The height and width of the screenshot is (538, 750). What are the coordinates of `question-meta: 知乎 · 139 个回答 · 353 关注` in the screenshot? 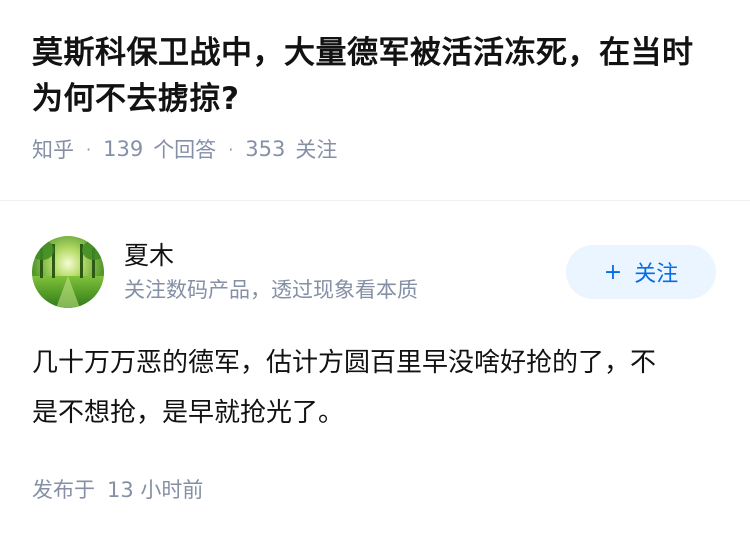 It's located at (375, 149).